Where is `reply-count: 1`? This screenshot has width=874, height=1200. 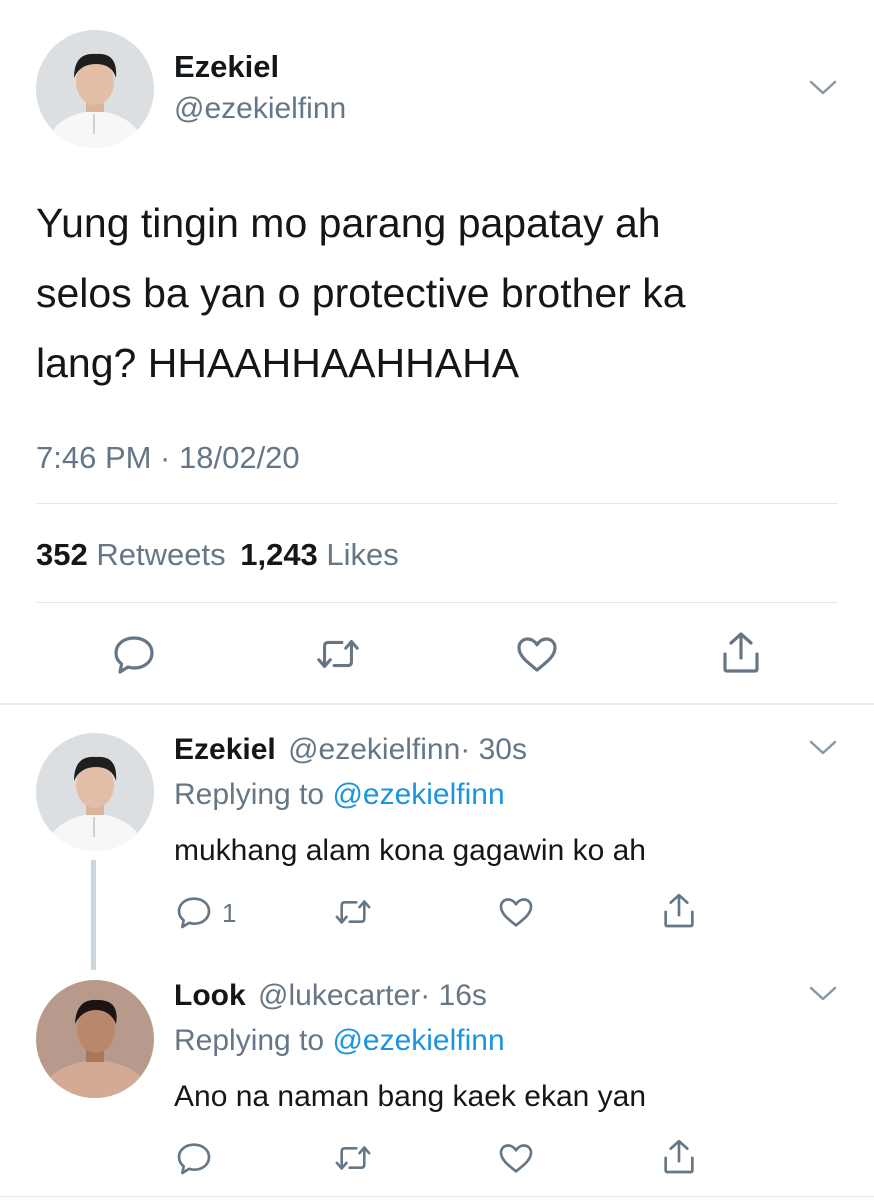 reply-count: 1 is located at coordinates (229, 913).